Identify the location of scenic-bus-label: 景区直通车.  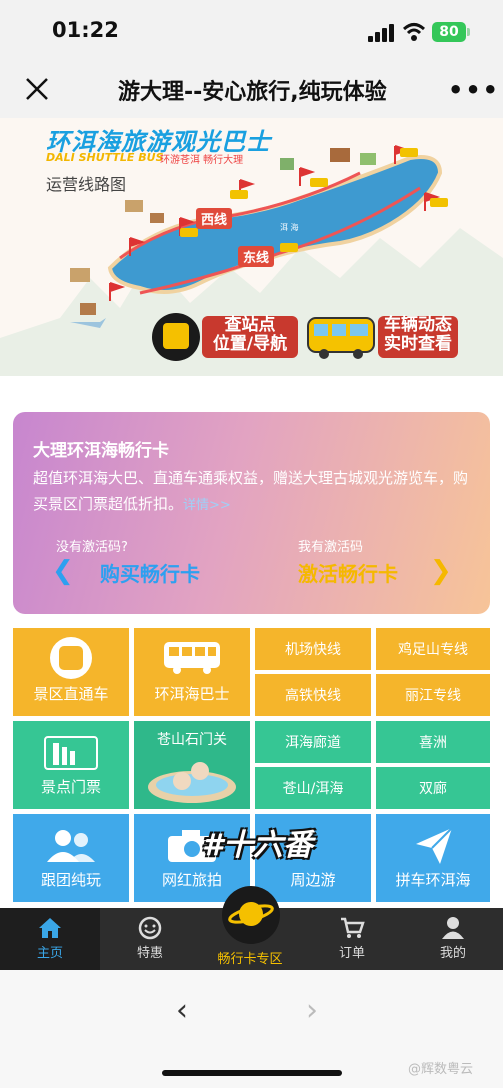
(71, 694).